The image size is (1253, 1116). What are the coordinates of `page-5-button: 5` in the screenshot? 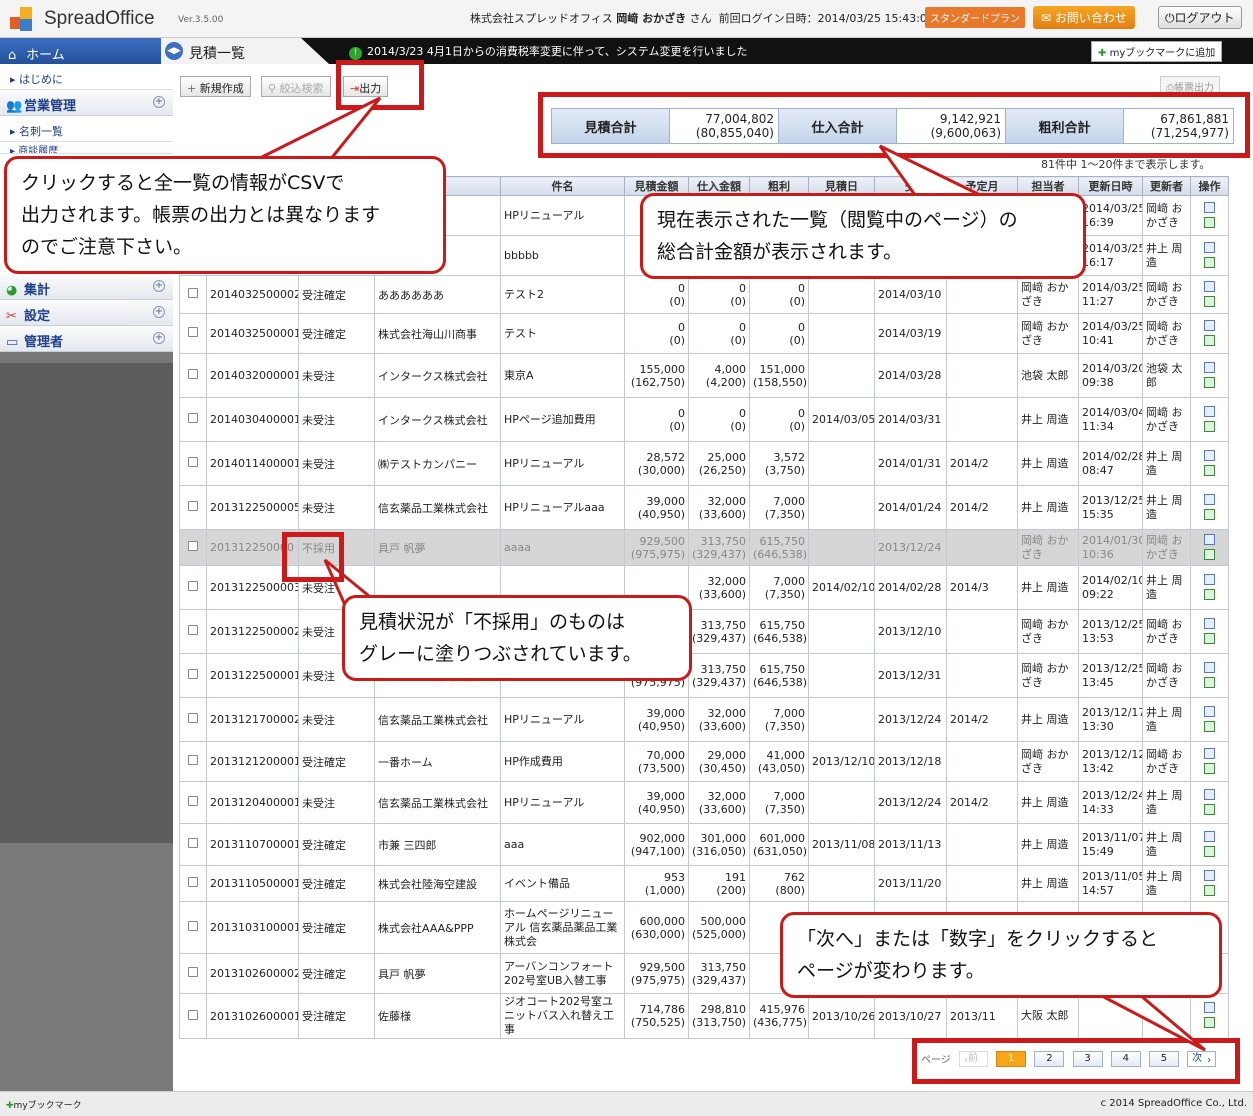 It's located at (1163, 1059).